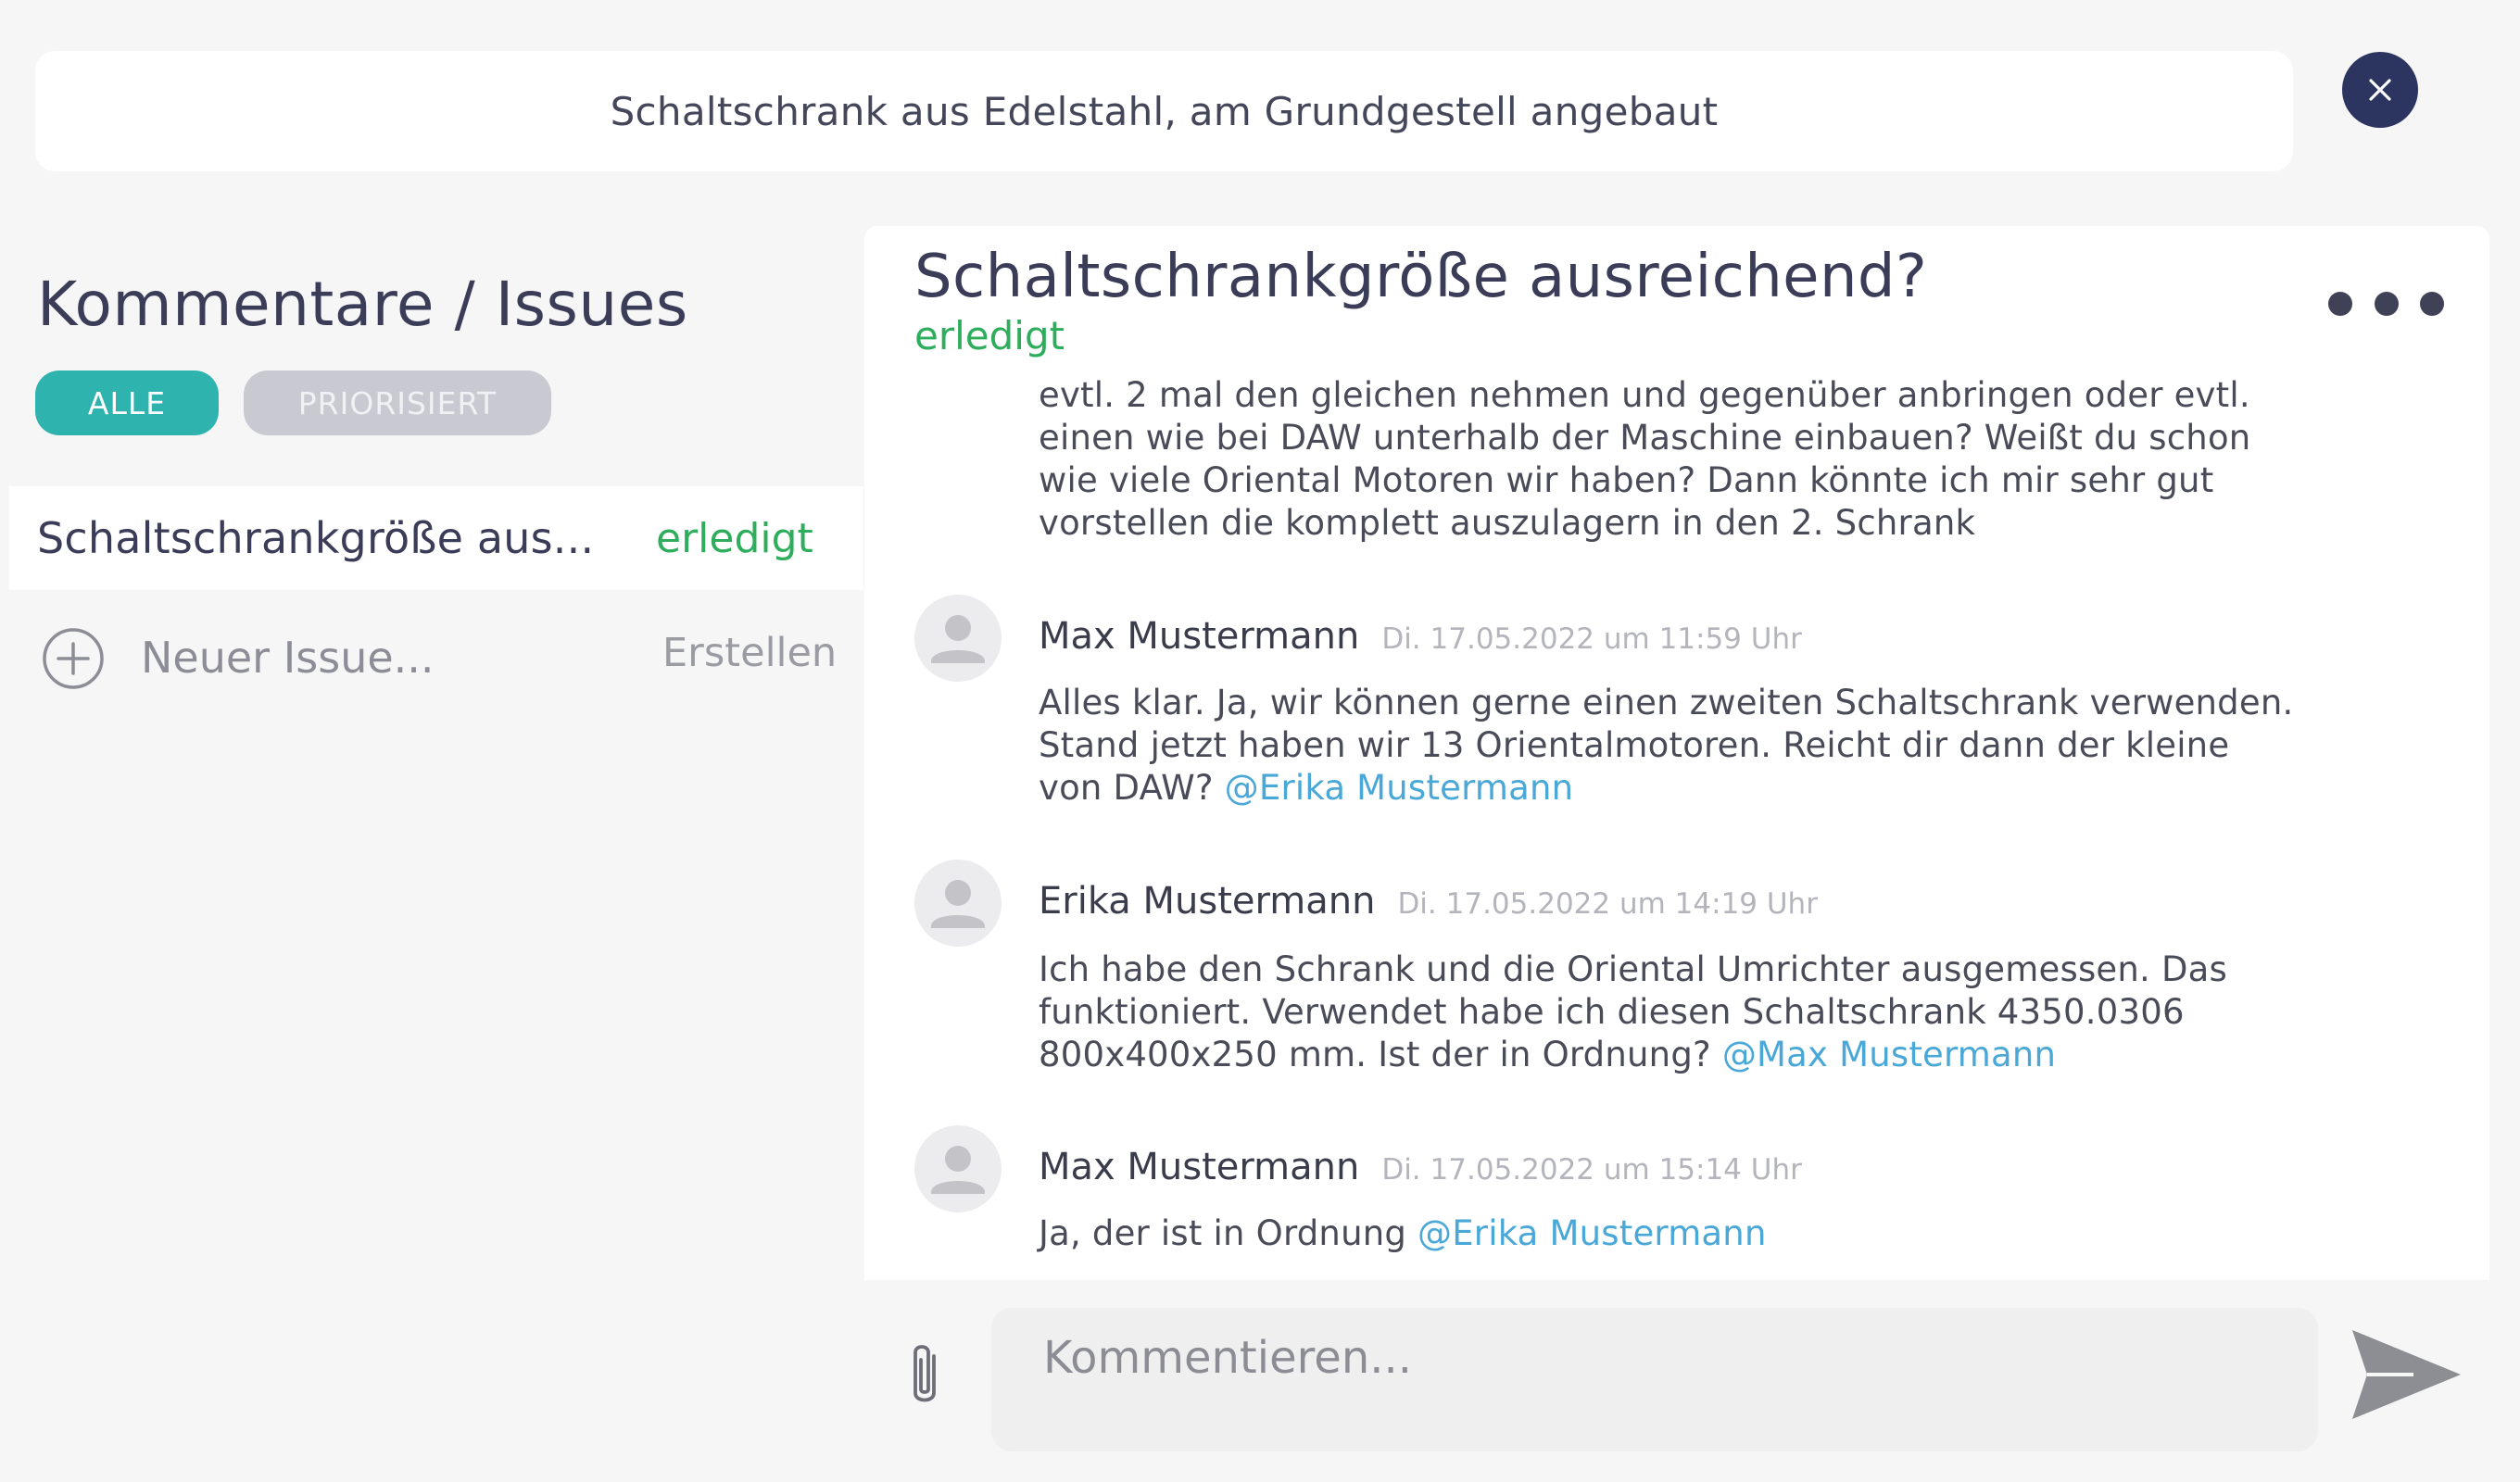  I want to click on mention-link: @Max Mustermann, so click(1889, 1054).